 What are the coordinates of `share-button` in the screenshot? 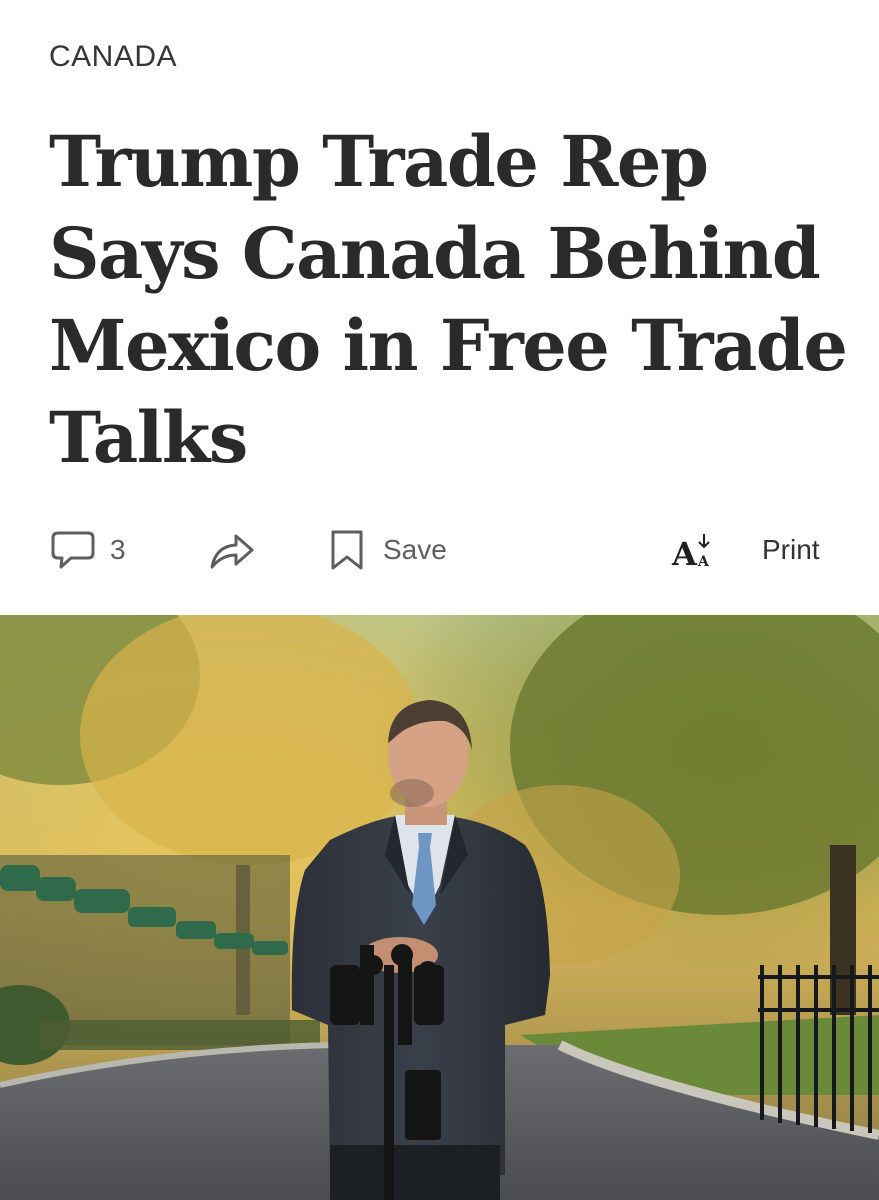 It's located at (232, 550).